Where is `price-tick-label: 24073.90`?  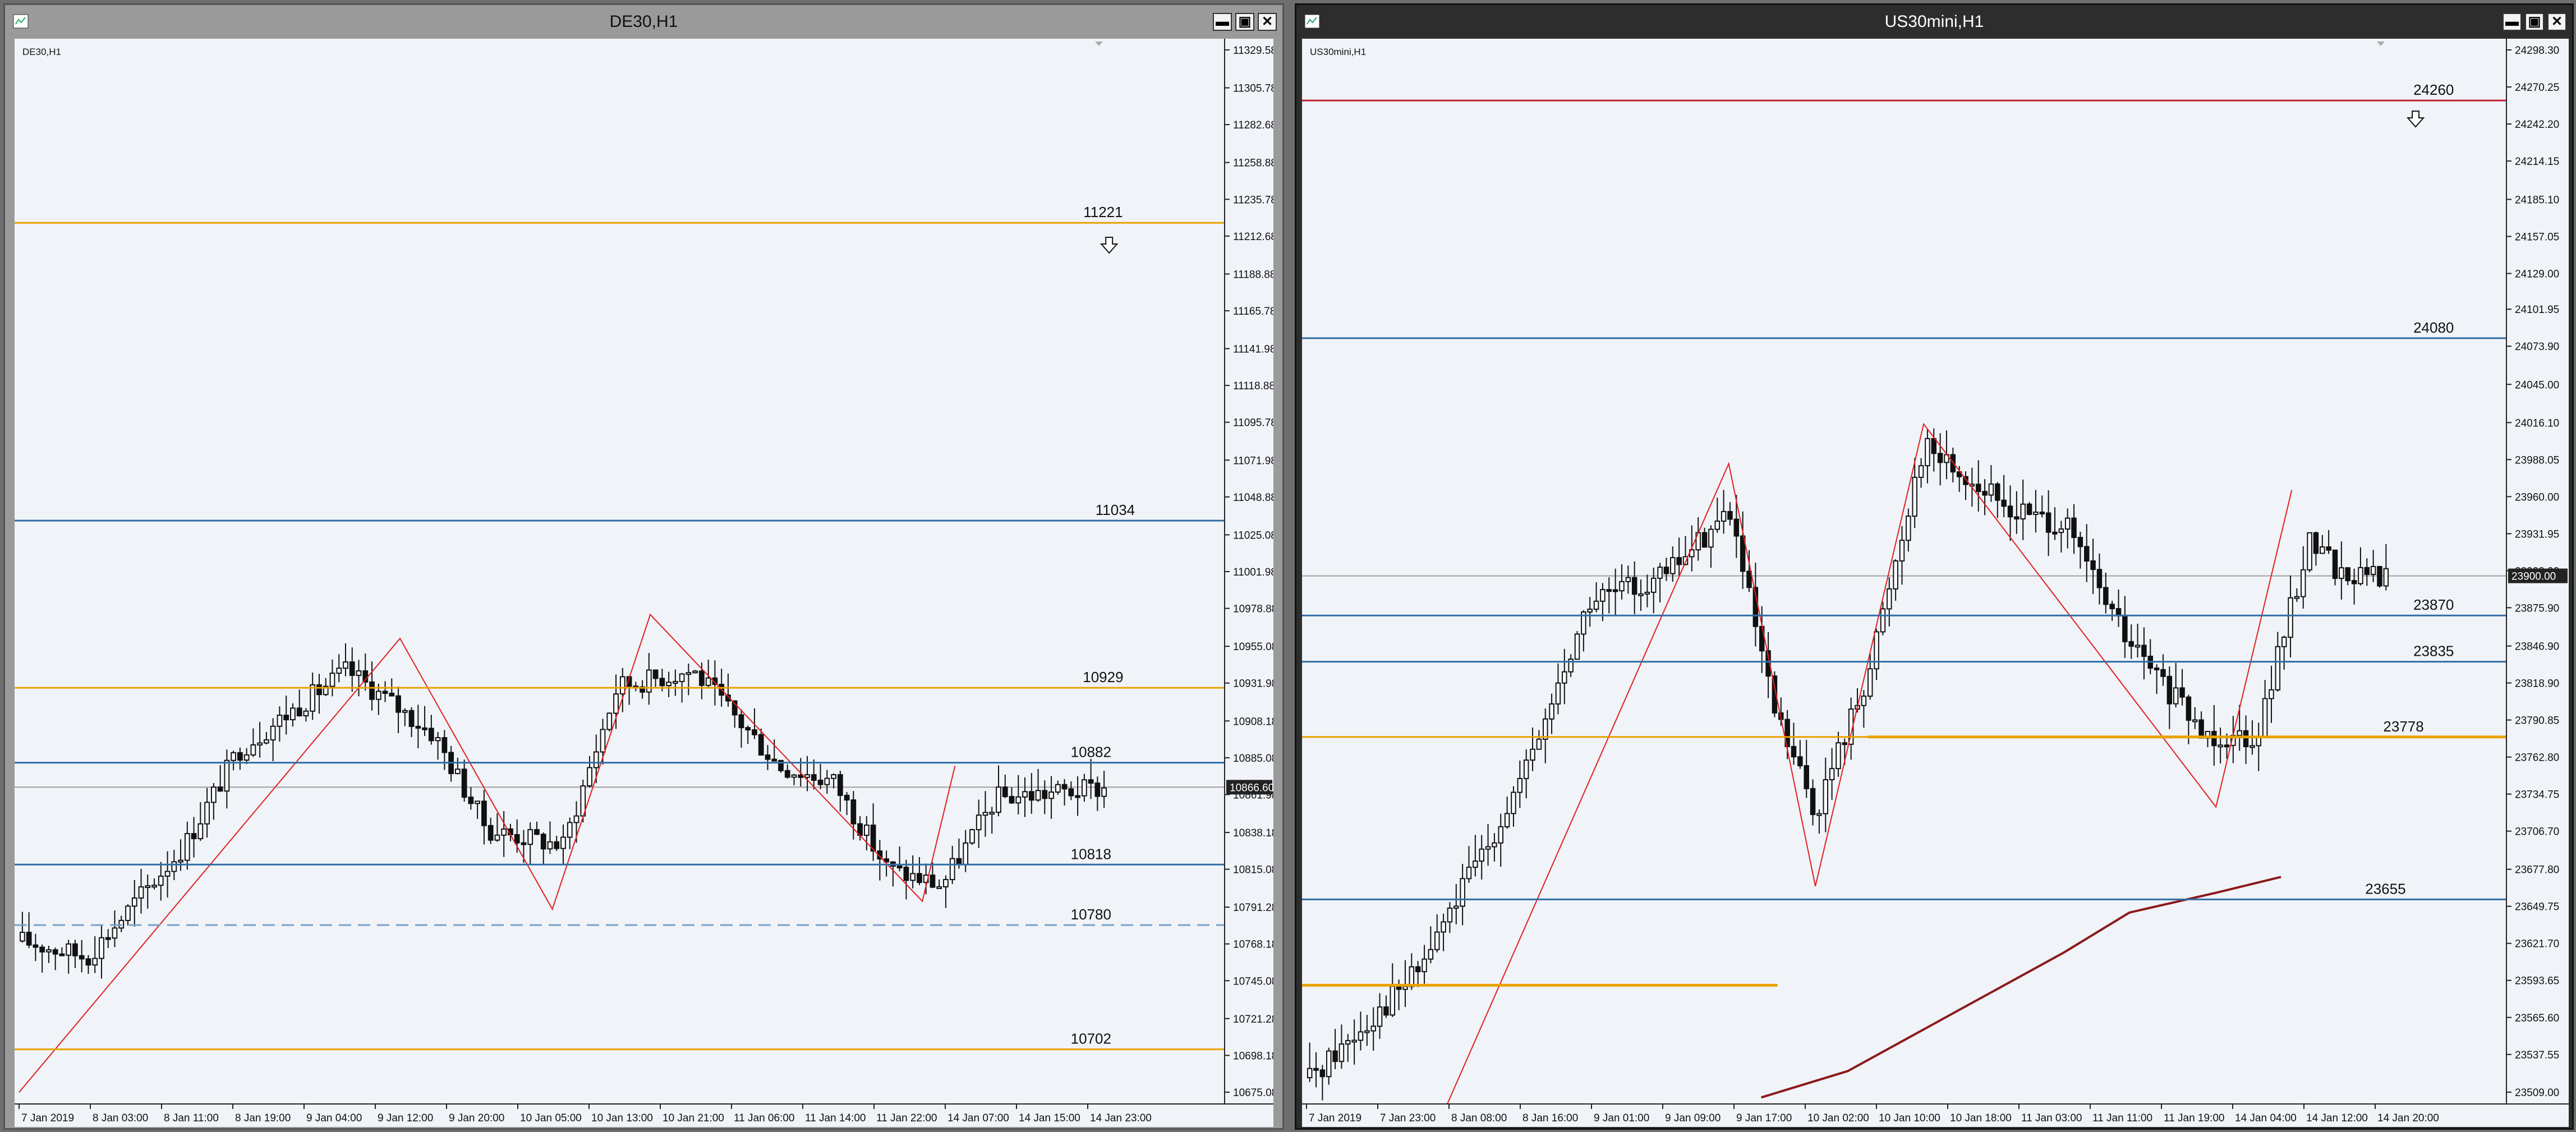
price-tick-label: 24073.90 is located at coordinates (2537, 347).